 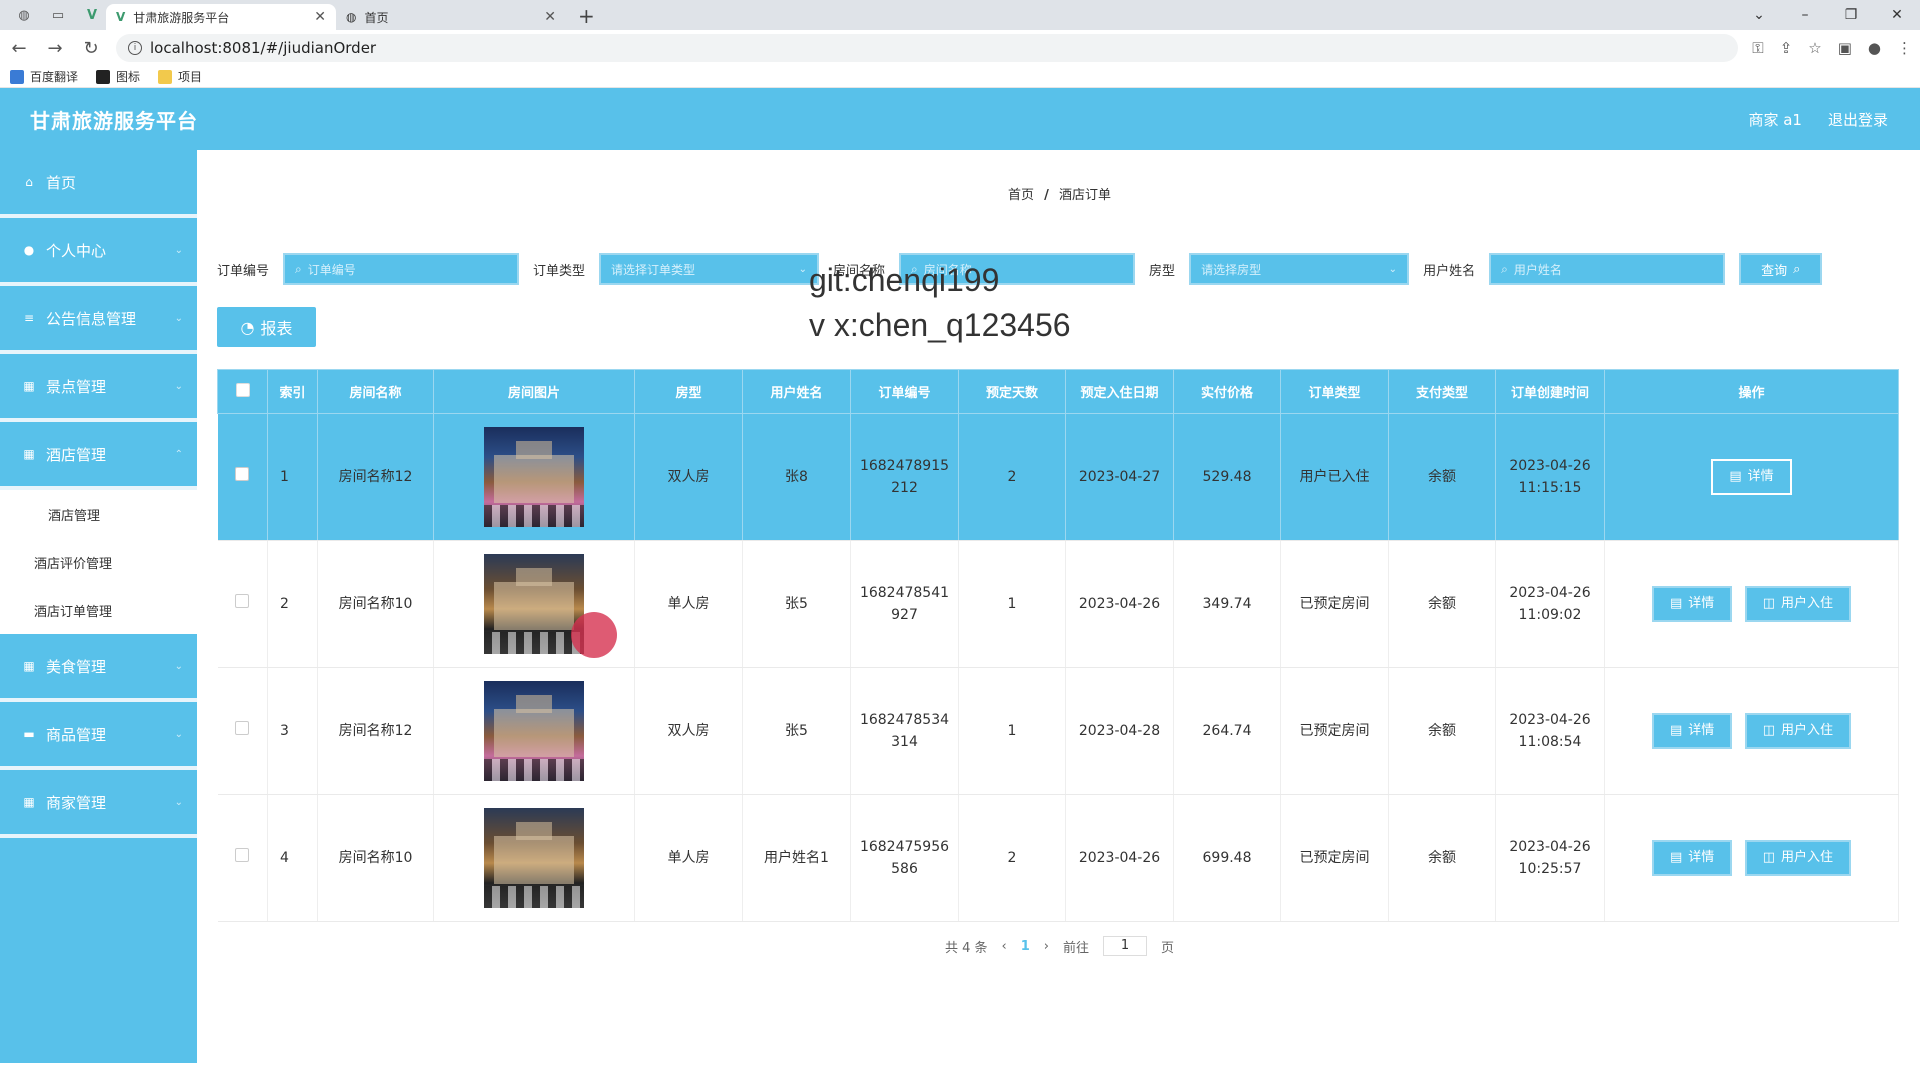 I want to click on breadcrumb-current: 酒店订单, so click(x=1085, y=195).